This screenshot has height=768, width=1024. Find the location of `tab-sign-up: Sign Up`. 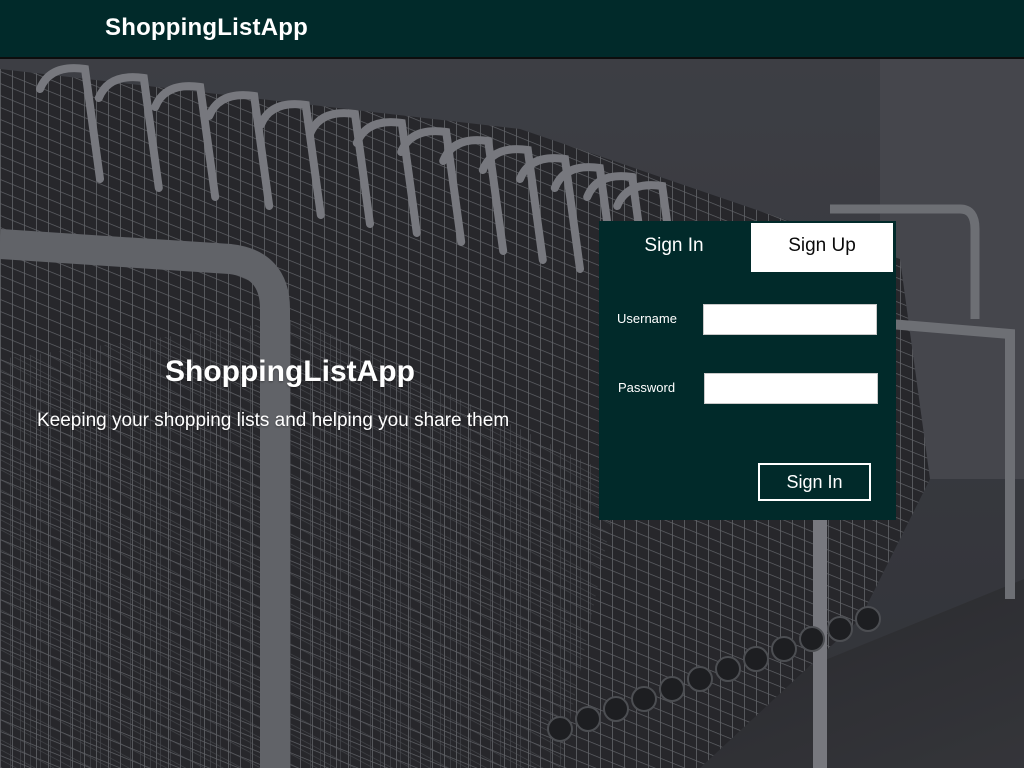

tab-sign-up: Sign Up is located at coordinates (822, 247).